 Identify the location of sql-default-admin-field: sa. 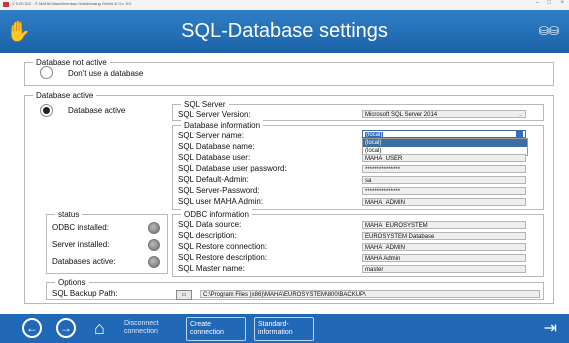
(444, 180).